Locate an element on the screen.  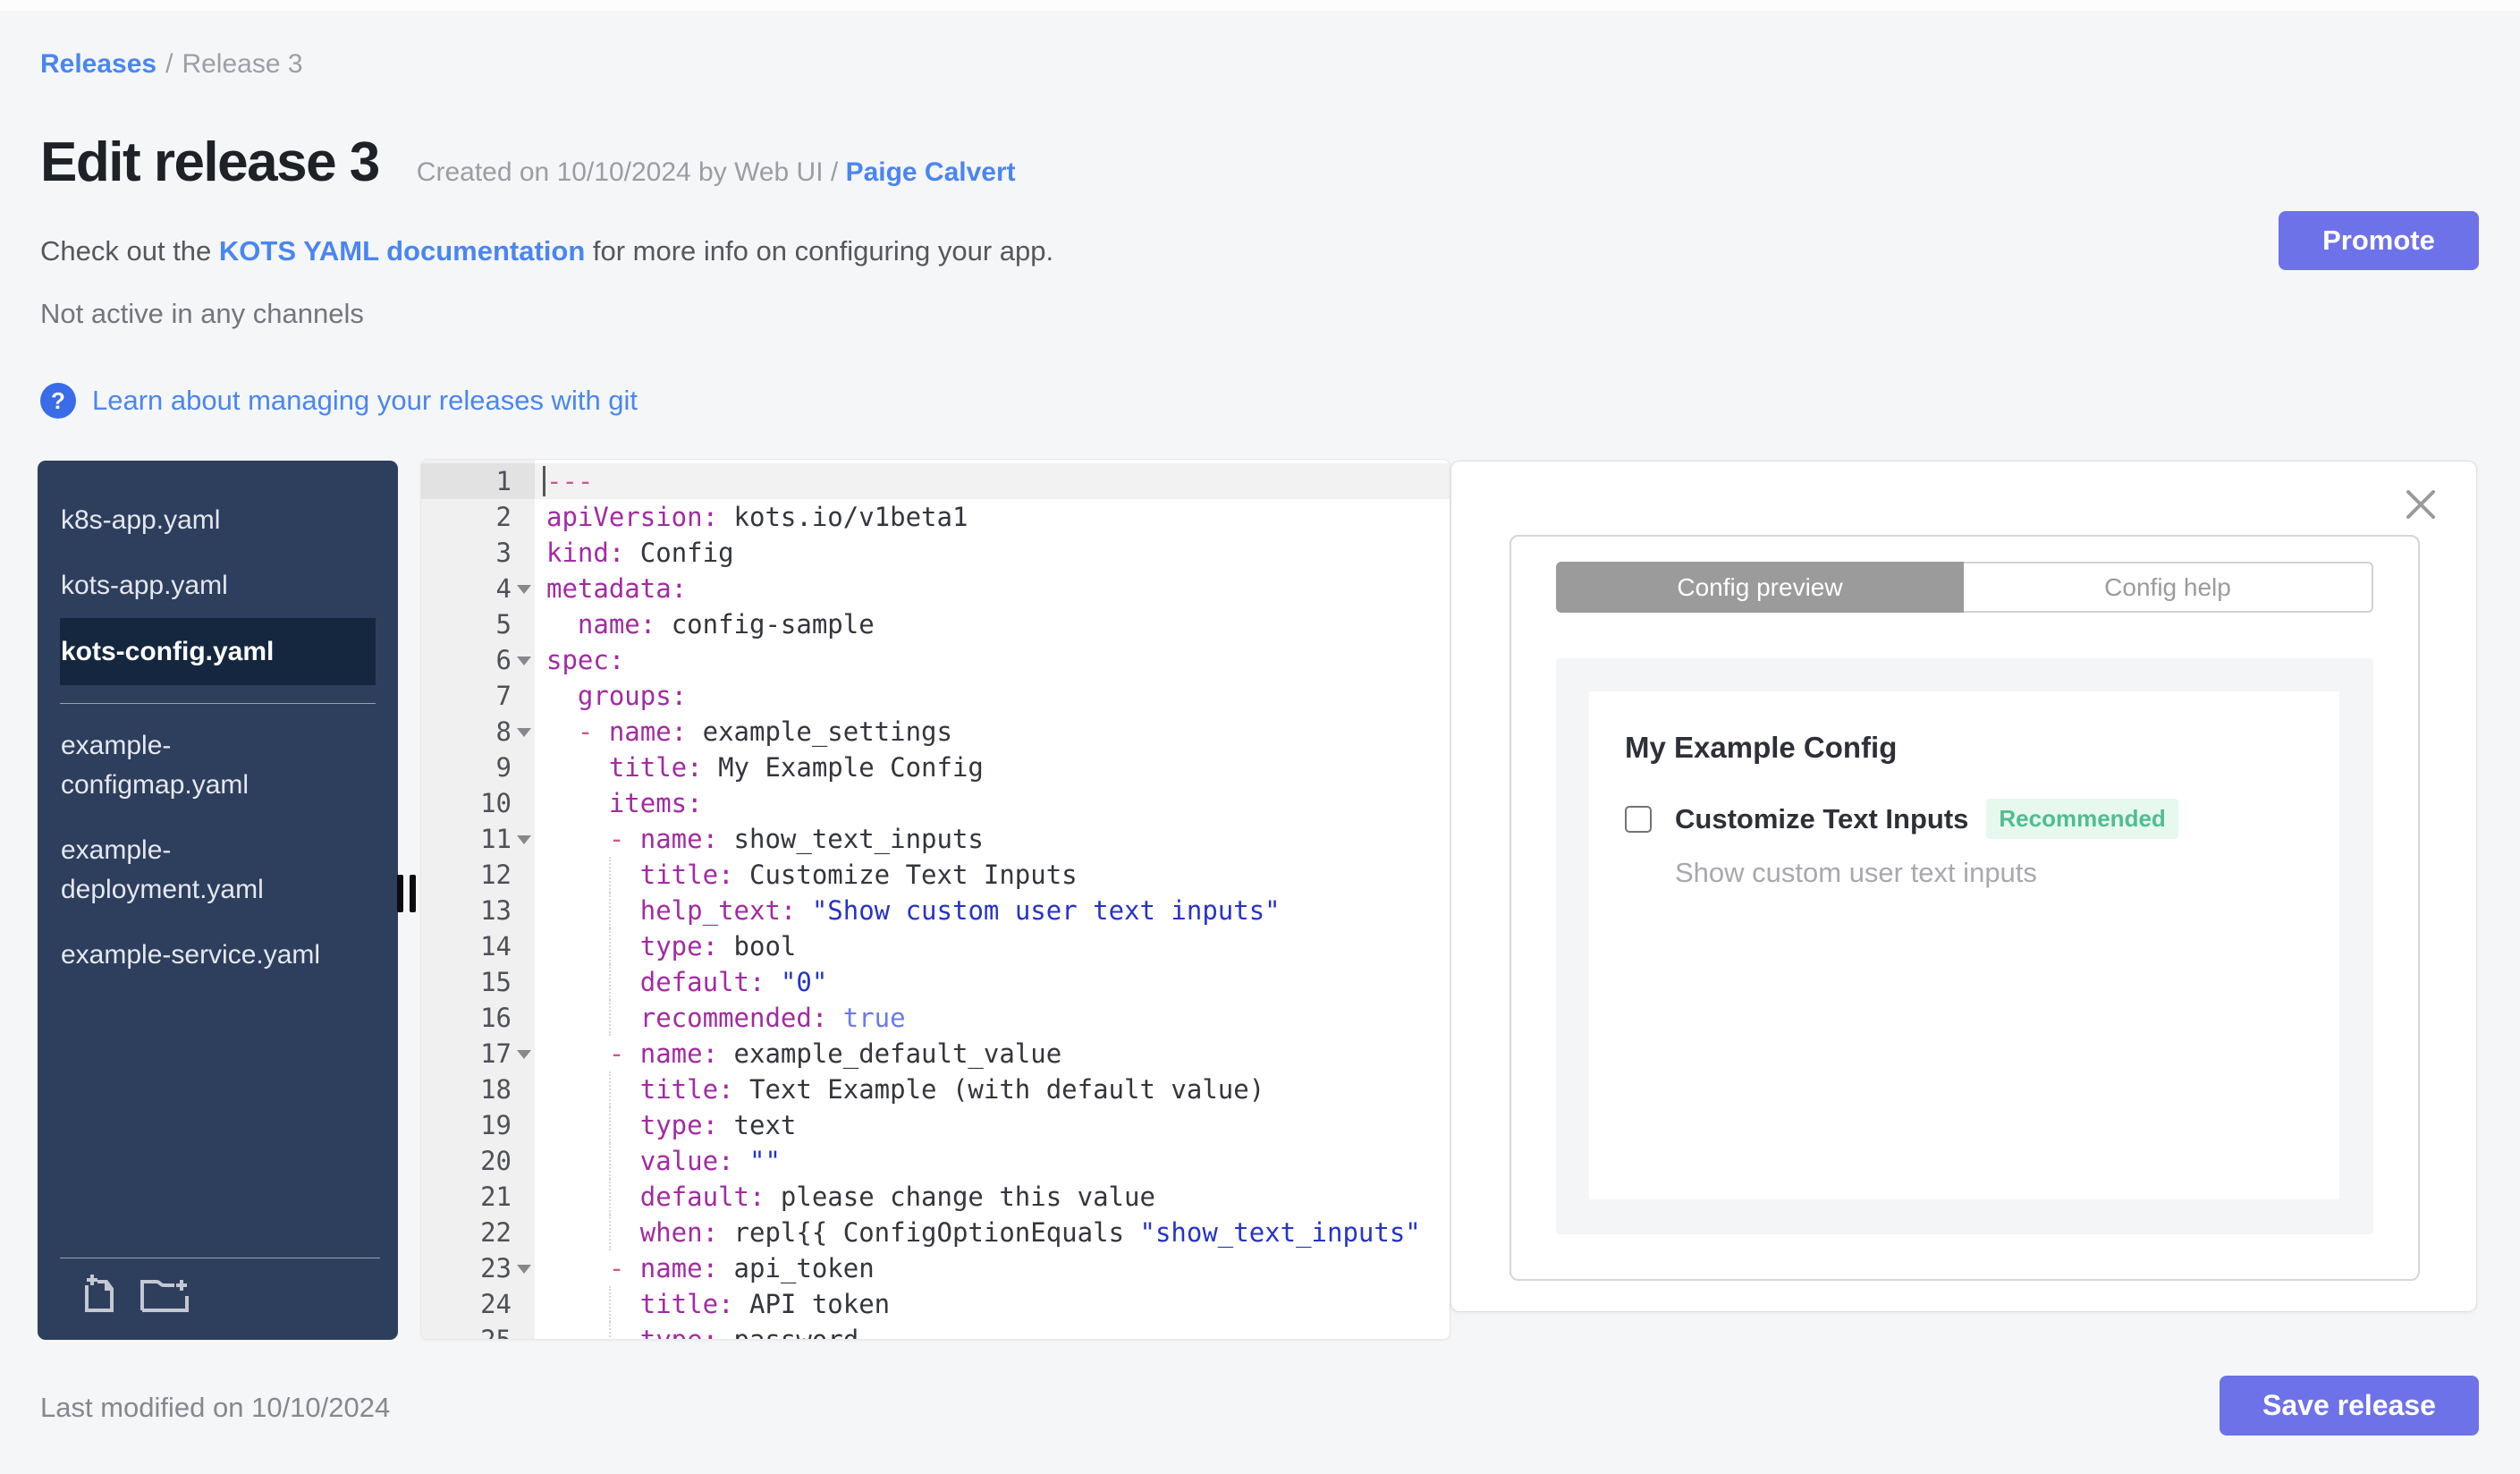
file-label: k8s-app.yaml is located at coordinates (141, 519).